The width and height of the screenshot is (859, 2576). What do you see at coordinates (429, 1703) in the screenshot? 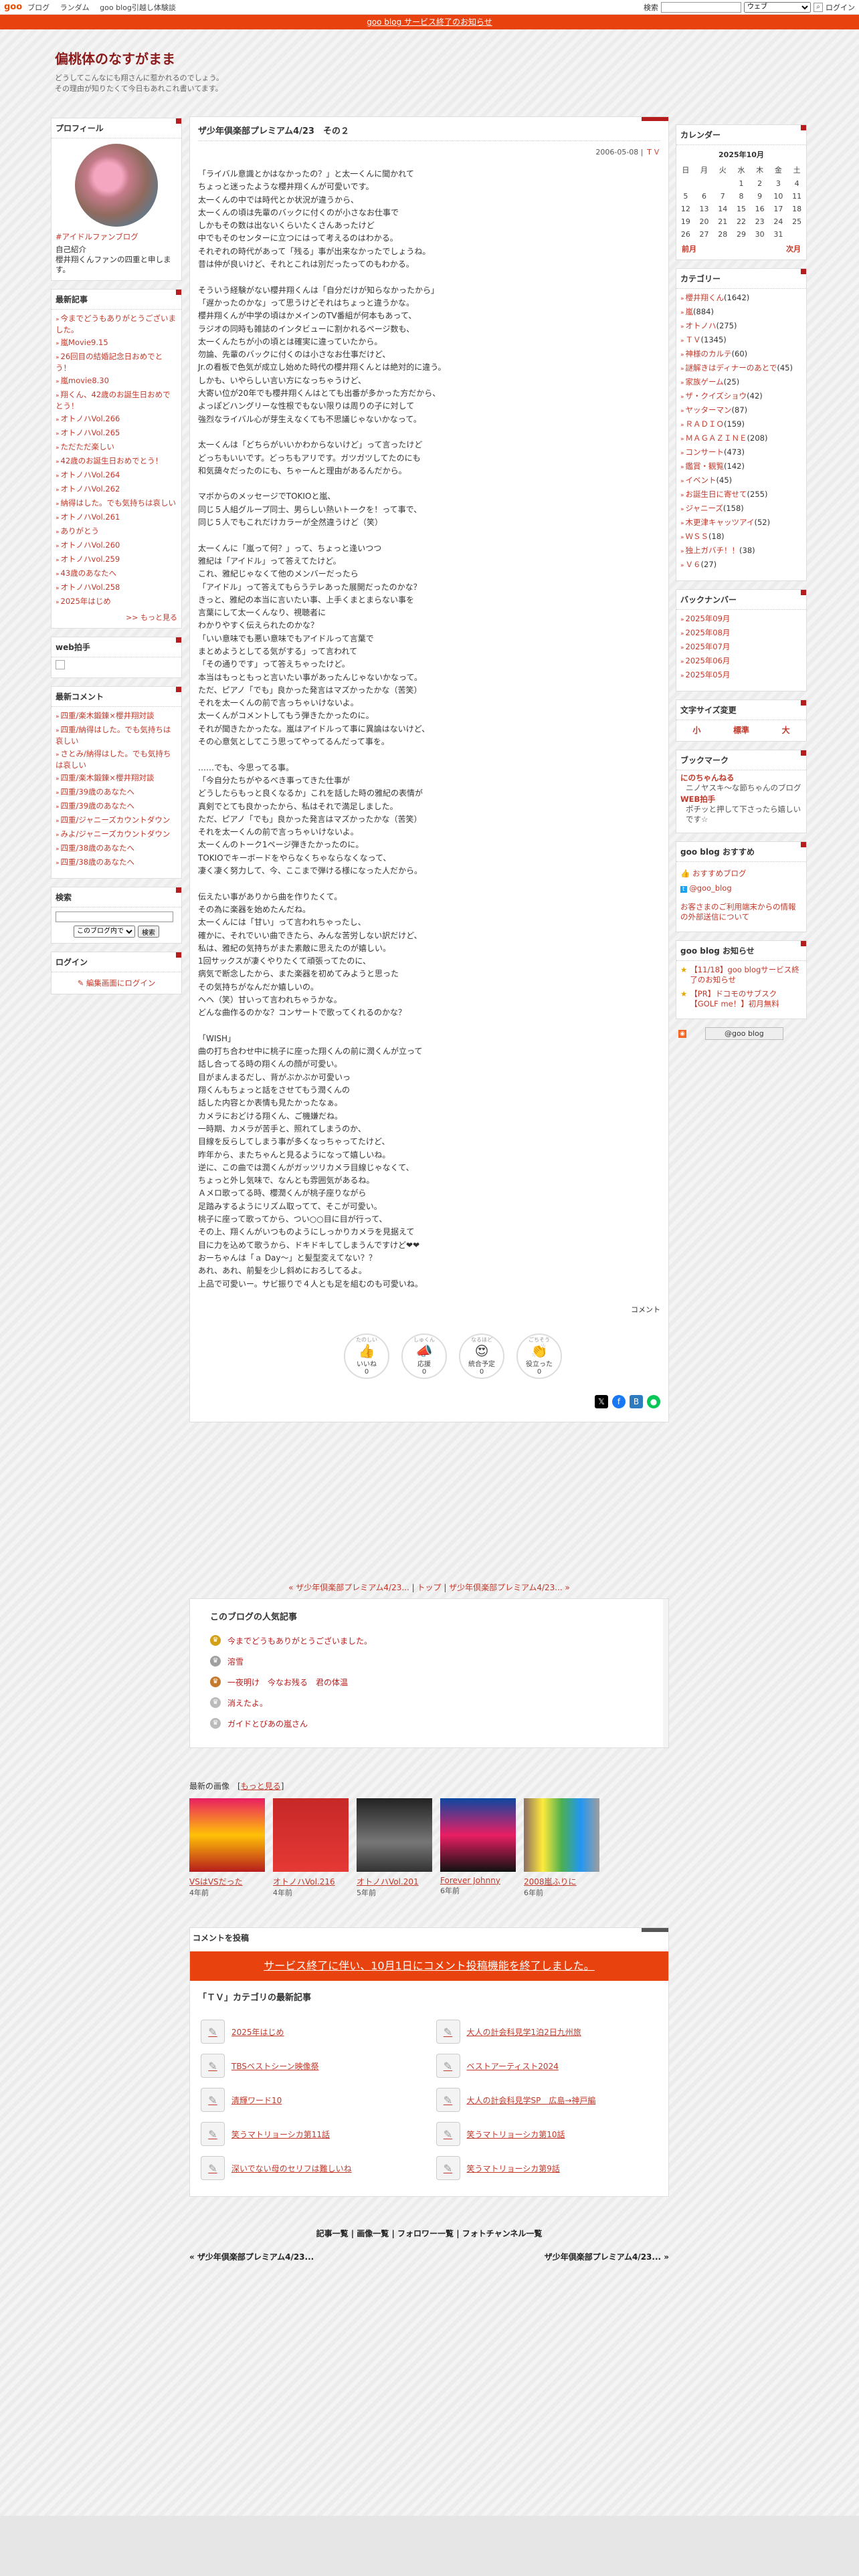
I see `popular-item: ♛ 消えたよ。` at bounding box center [429, 1703].